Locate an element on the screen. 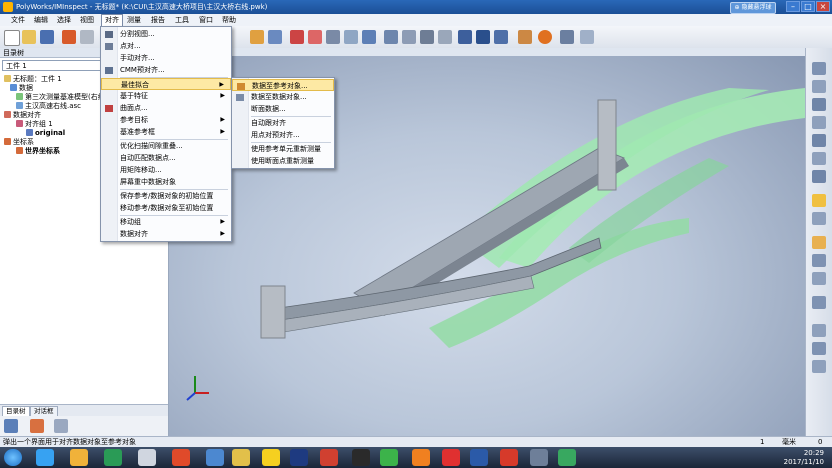 The image size is (832, 468). menu-edit: 编辑 is located at coordinates (41, 20).